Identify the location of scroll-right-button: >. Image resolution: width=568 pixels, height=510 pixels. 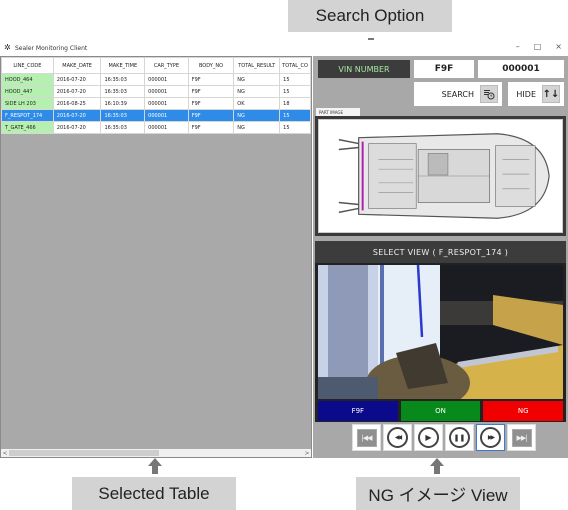
(307, 453).